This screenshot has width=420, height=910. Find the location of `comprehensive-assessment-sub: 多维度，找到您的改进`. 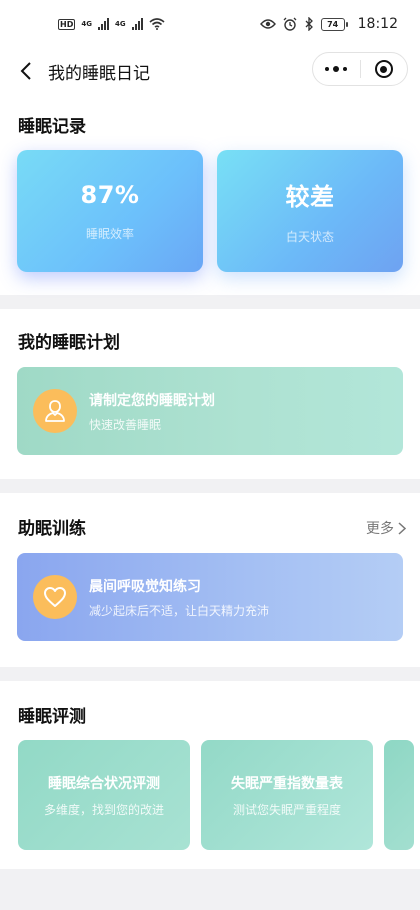

comprehensive-assessment-sub: 多维度，找到您的改进 is located at coordinates (103, 809).